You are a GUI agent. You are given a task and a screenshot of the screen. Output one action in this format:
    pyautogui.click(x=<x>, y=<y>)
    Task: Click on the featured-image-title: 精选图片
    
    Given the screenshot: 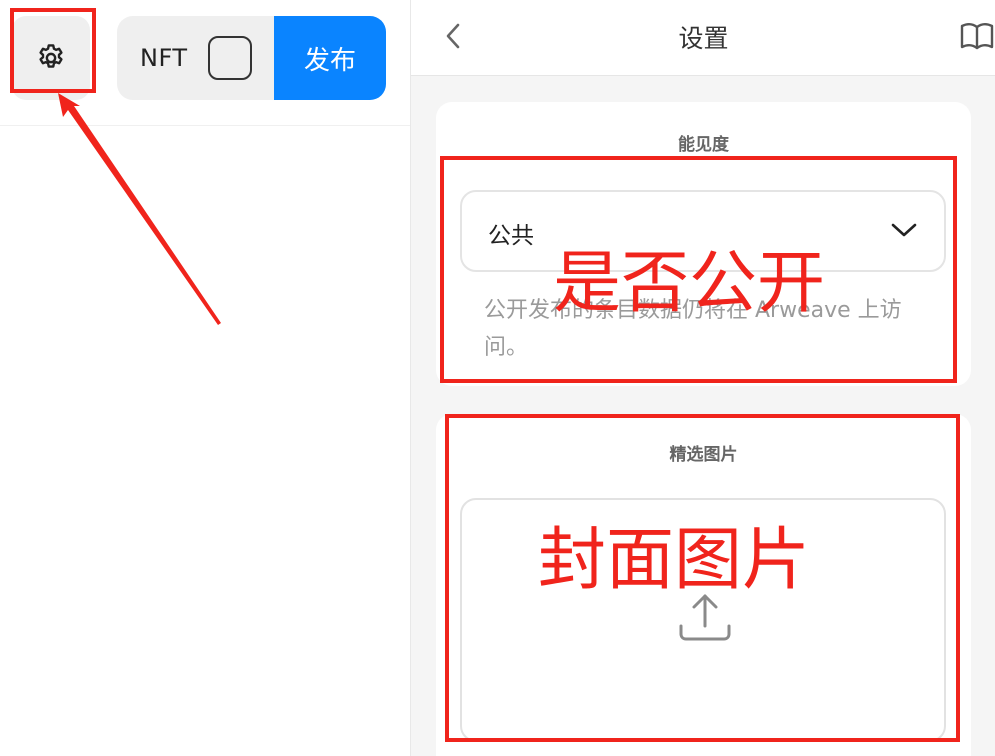 What is the action you would take?
    pyautogui.click(x=703, y=455)
    